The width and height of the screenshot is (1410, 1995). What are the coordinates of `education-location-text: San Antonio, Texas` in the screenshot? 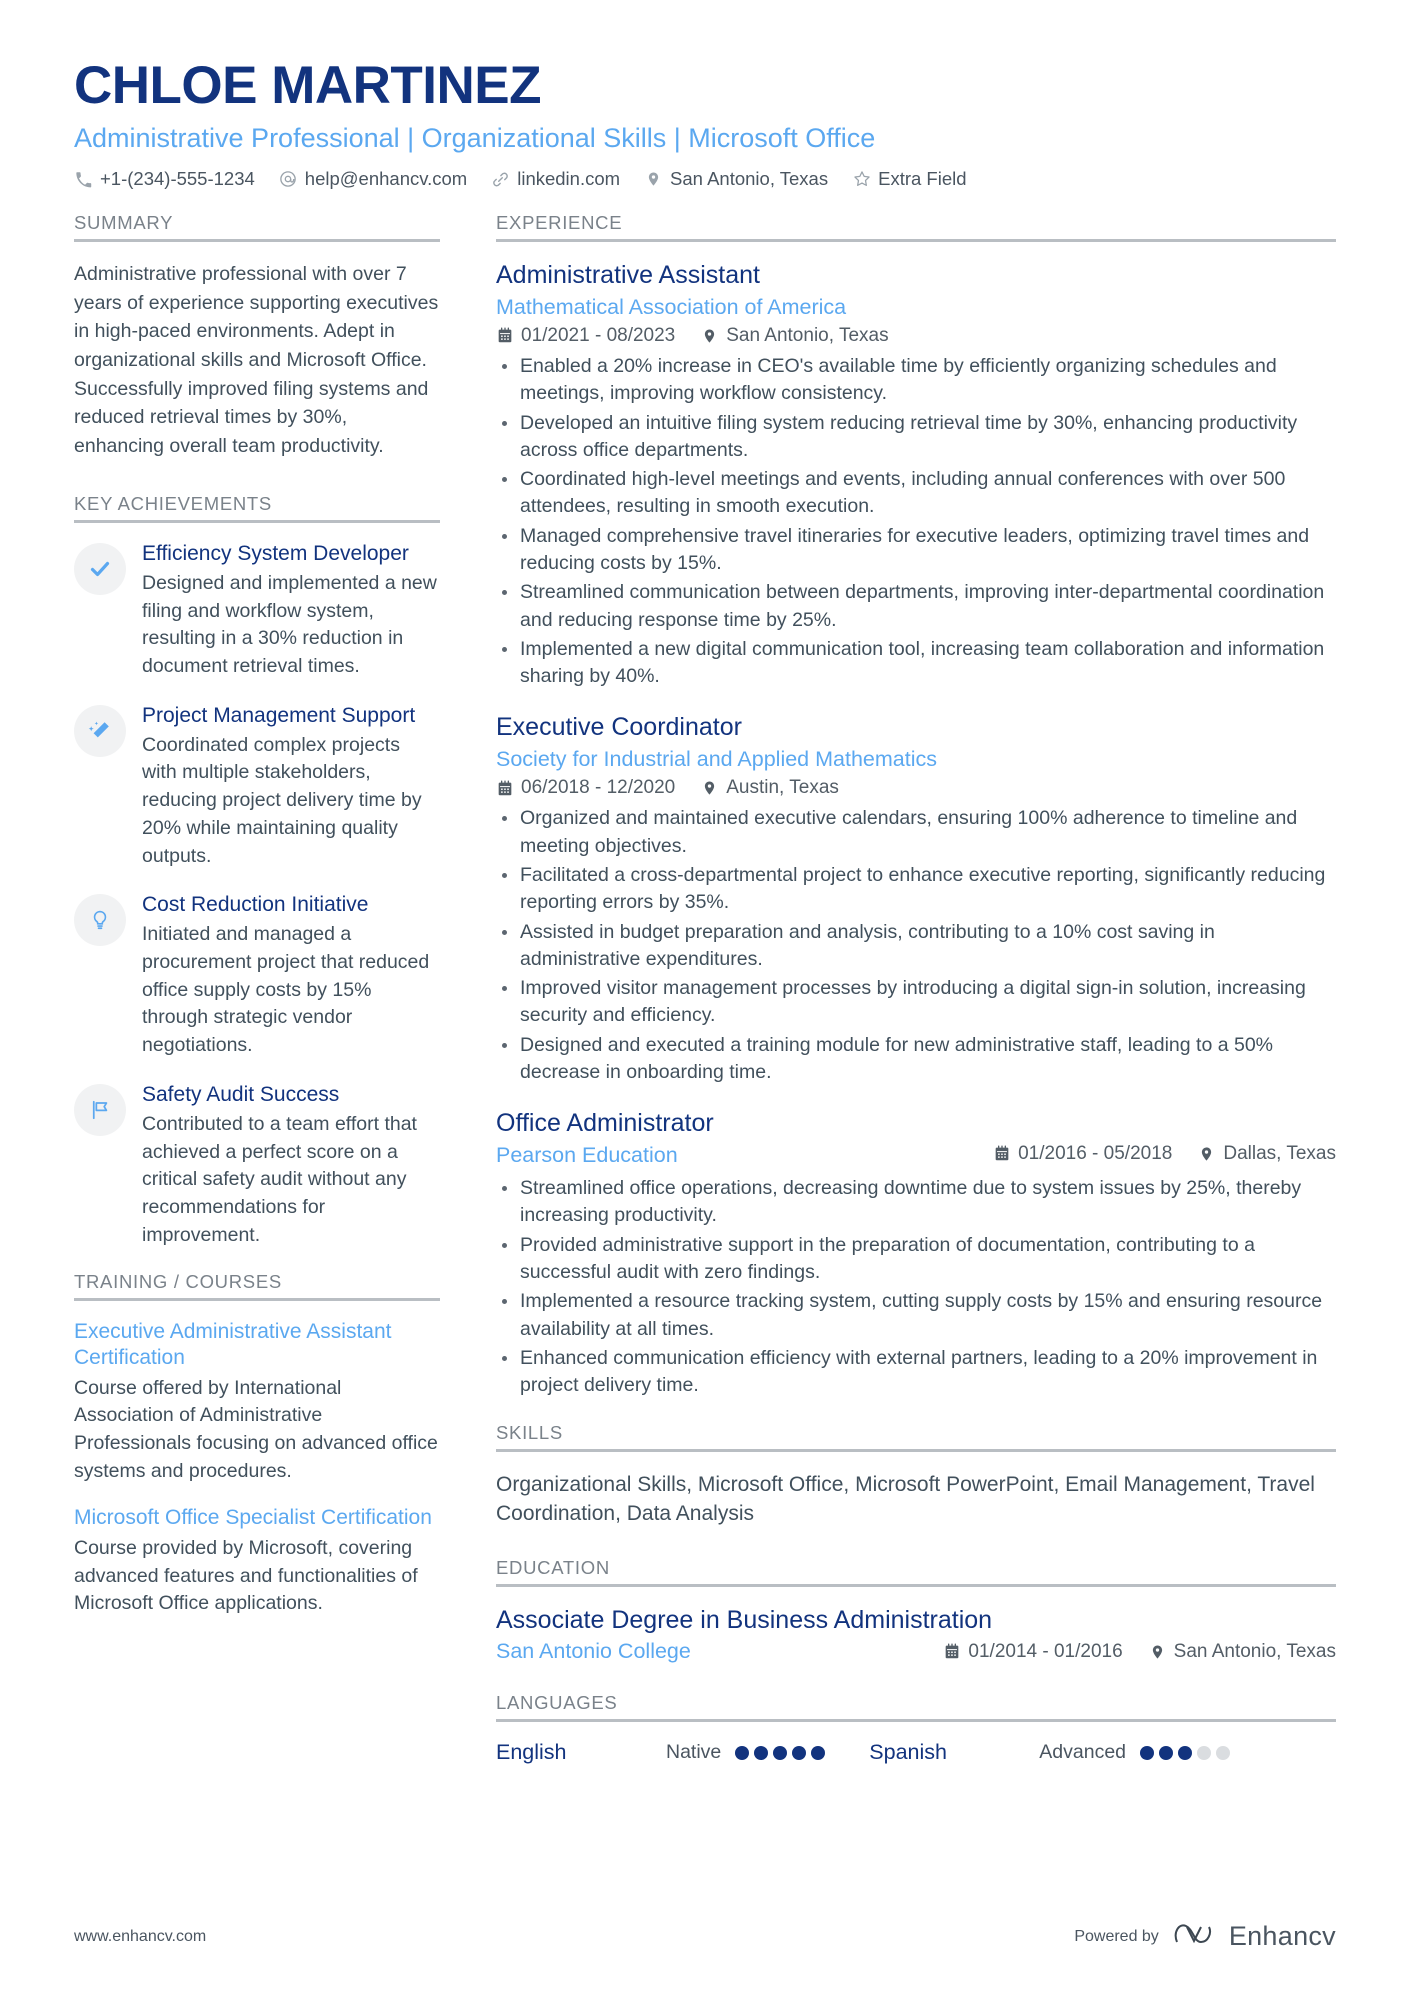 It's located at (1254, 1651).